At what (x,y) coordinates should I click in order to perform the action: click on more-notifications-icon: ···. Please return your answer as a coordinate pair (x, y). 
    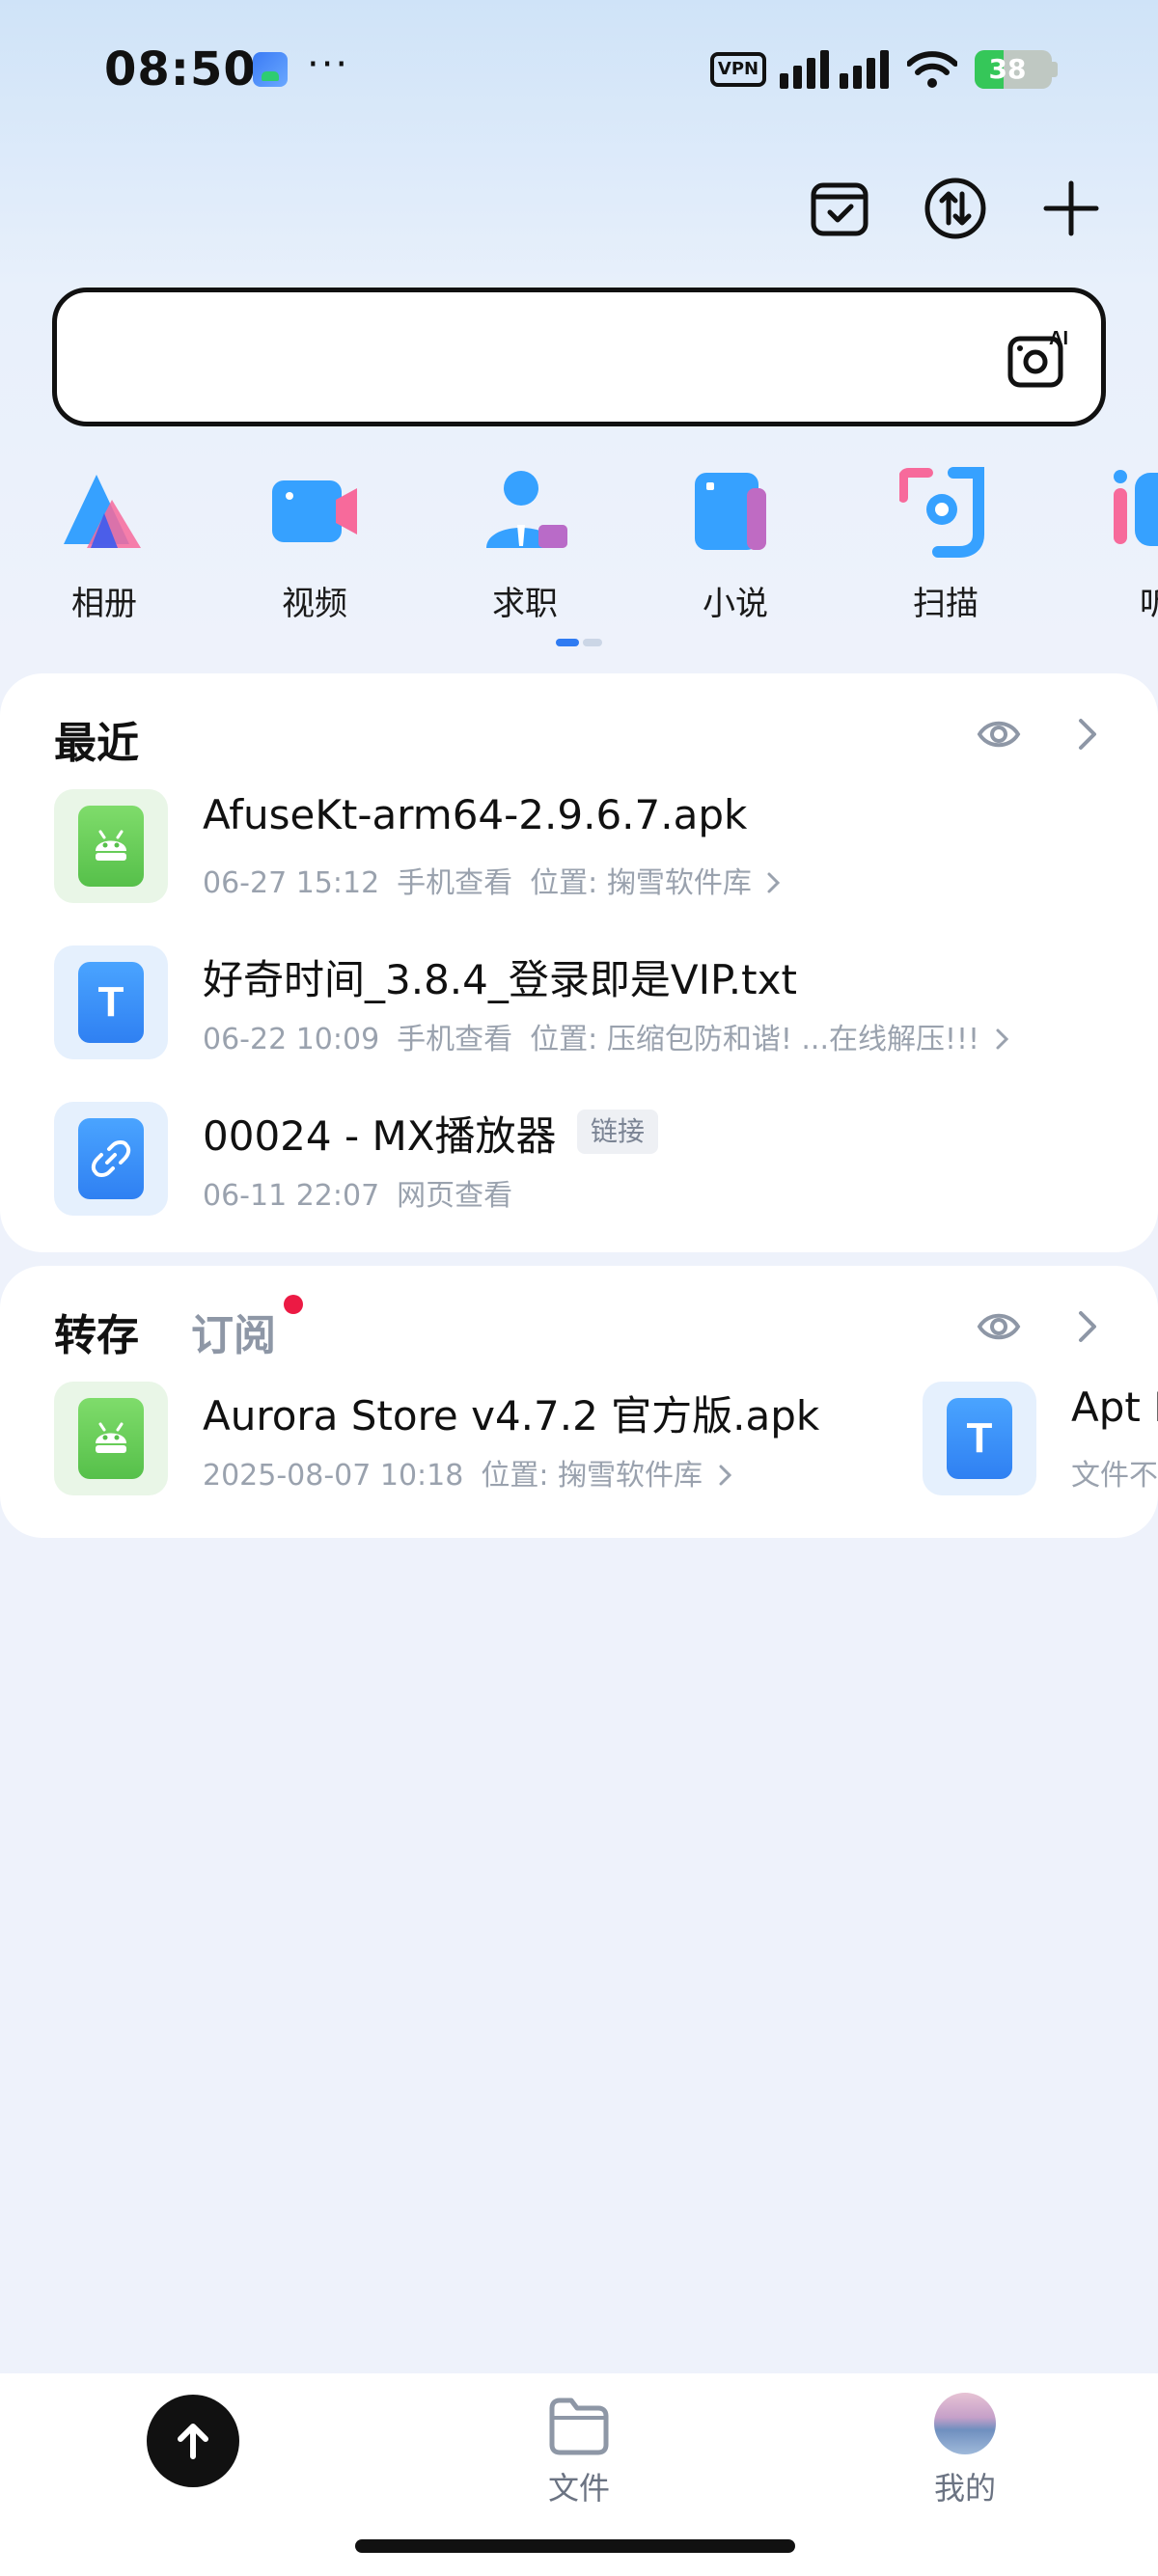
    Looking at the image, I should click on (328, 64).